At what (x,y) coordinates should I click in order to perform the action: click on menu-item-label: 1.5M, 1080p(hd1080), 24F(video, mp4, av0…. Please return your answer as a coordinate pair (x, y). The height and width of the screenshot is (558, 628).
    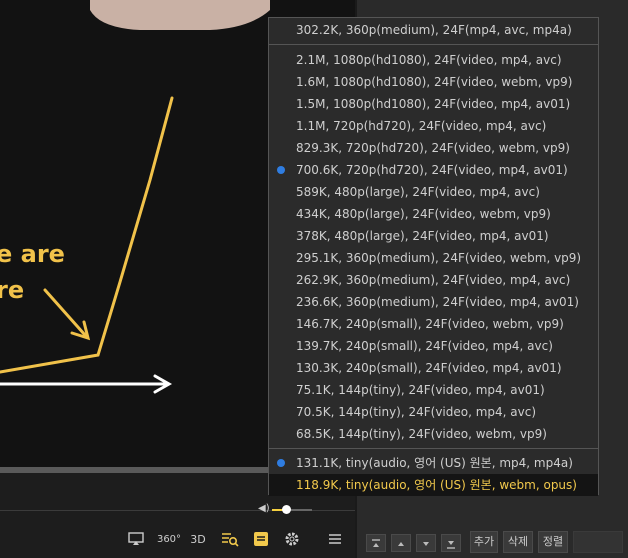
    Looking at the image, I should click on (433, 104).